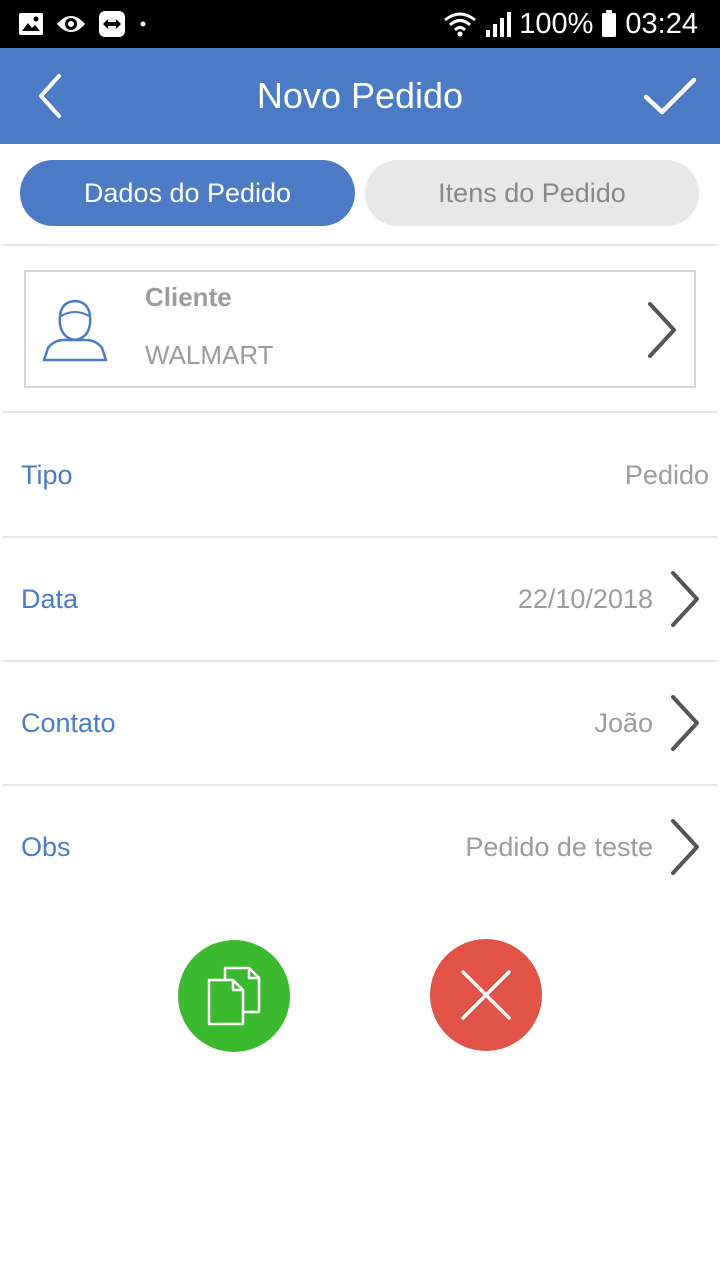  I want to click on page-title: Novo Pedido, so click(360, 95).